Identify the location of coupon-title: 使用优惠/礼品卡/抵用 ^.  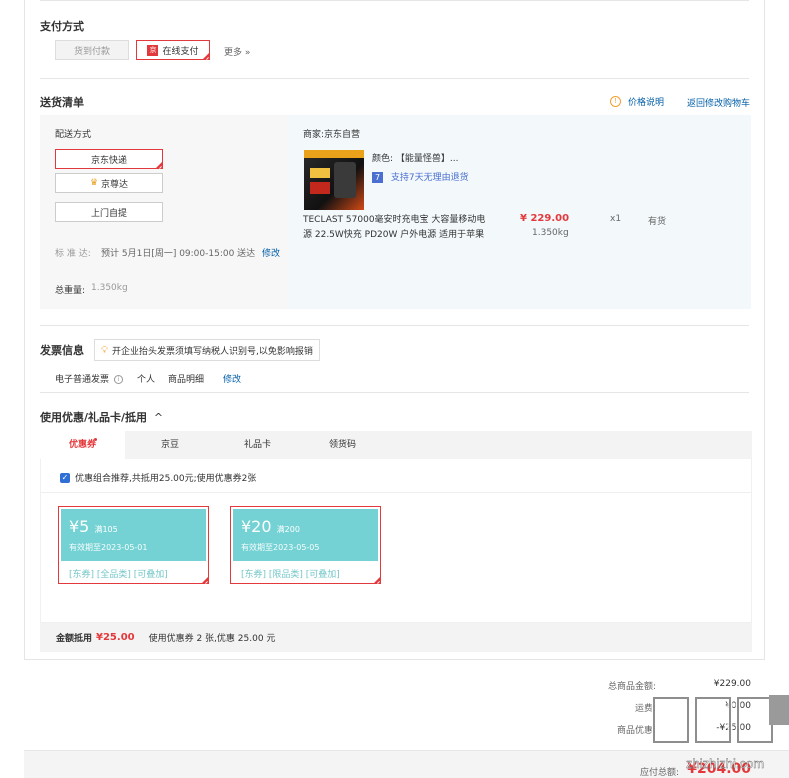
(101, 417).